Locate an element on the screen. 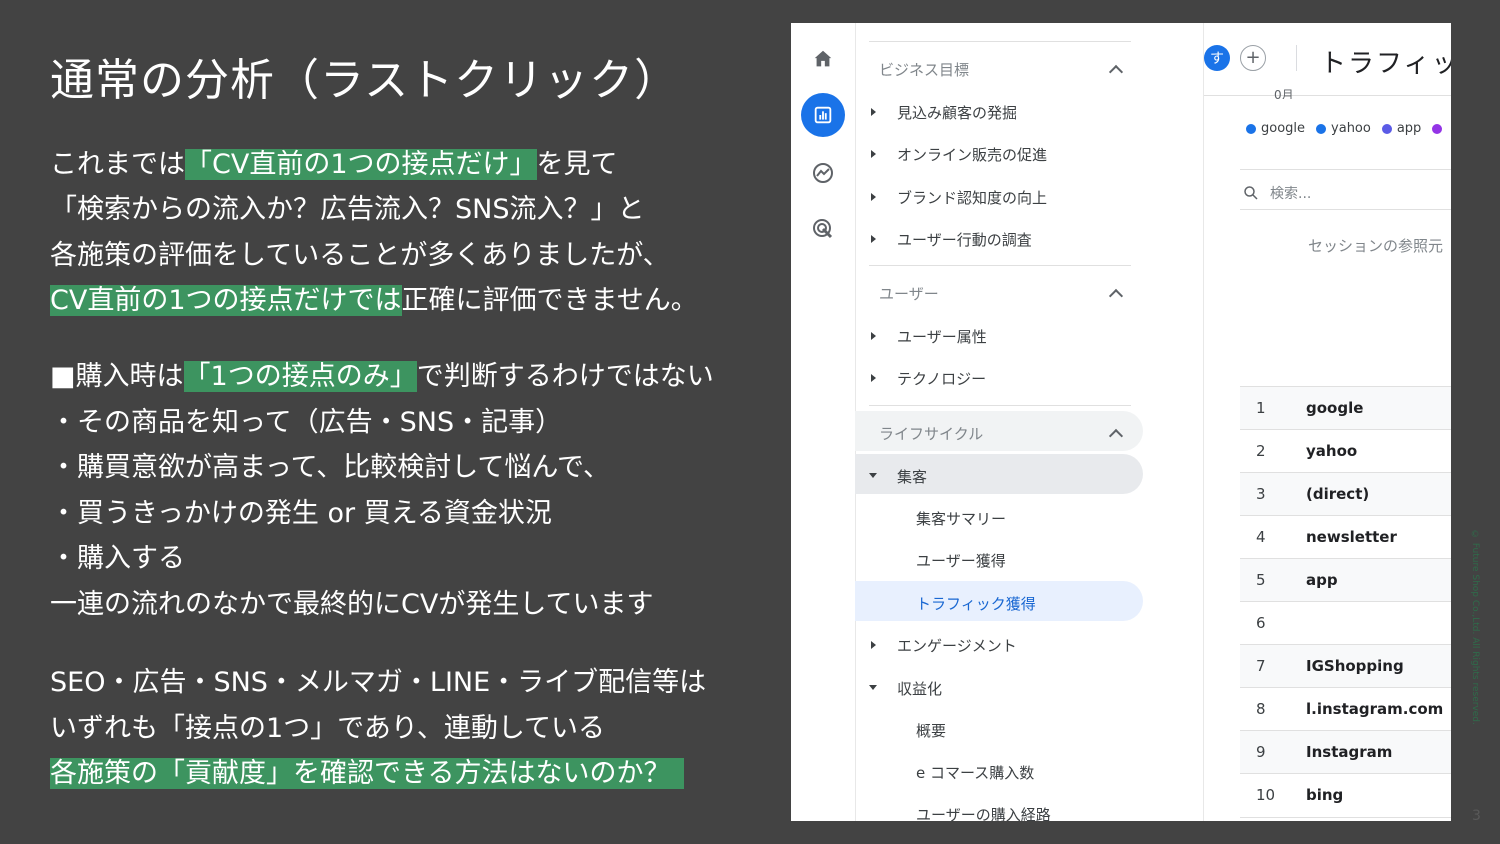  add-comparison-button: + is located at coordinates (1253, 58).